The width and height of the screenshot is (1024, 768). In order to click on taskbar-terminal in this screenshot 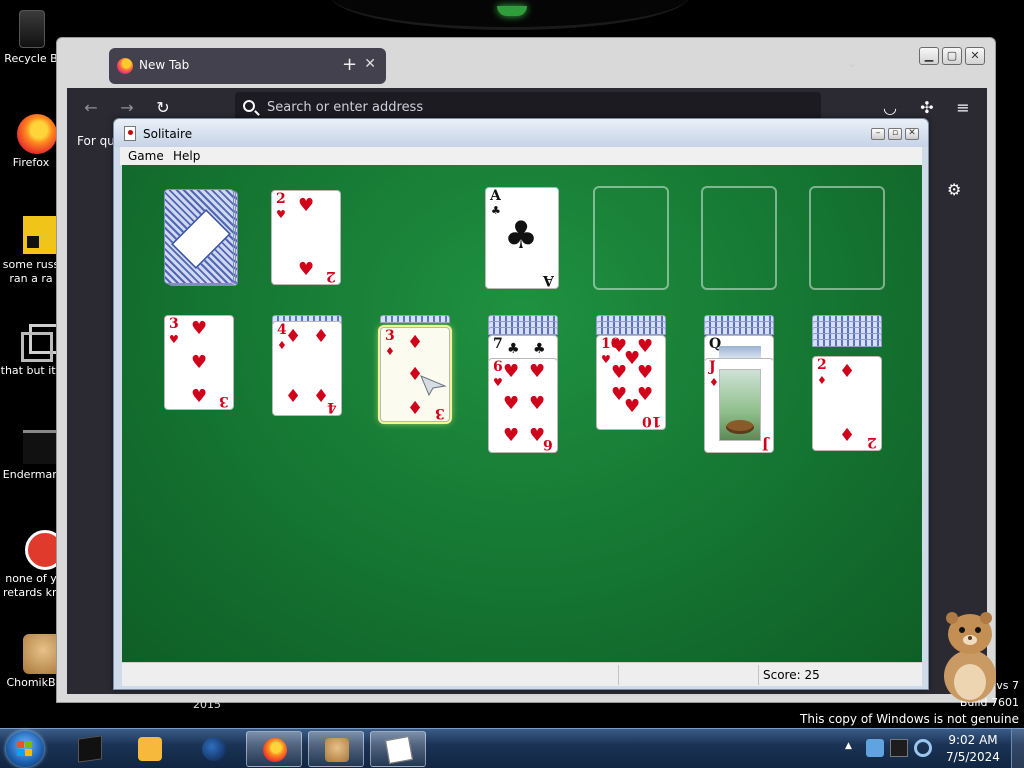, I will do `click(90, 749)`.